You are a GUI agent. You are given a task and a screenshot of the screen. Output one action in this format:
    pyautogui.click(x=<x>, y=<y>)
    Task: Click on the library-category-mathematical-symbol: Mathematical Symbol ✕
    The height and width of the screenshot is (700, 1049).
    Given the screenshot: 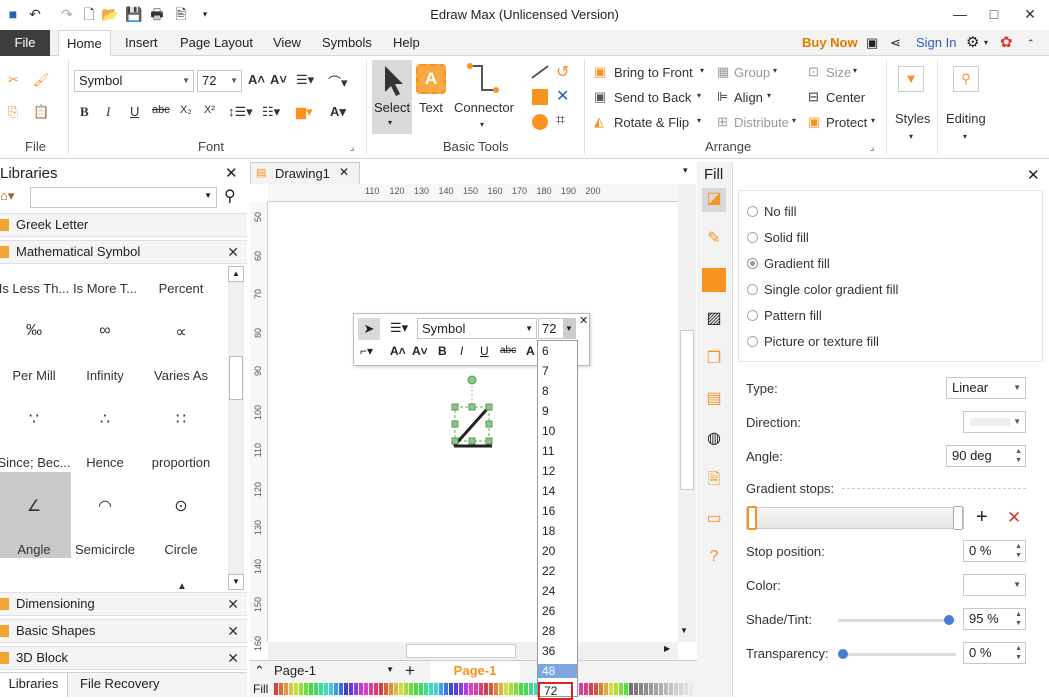 What is the action you would take?
    pyautogui.click(x=123, y=252)
    